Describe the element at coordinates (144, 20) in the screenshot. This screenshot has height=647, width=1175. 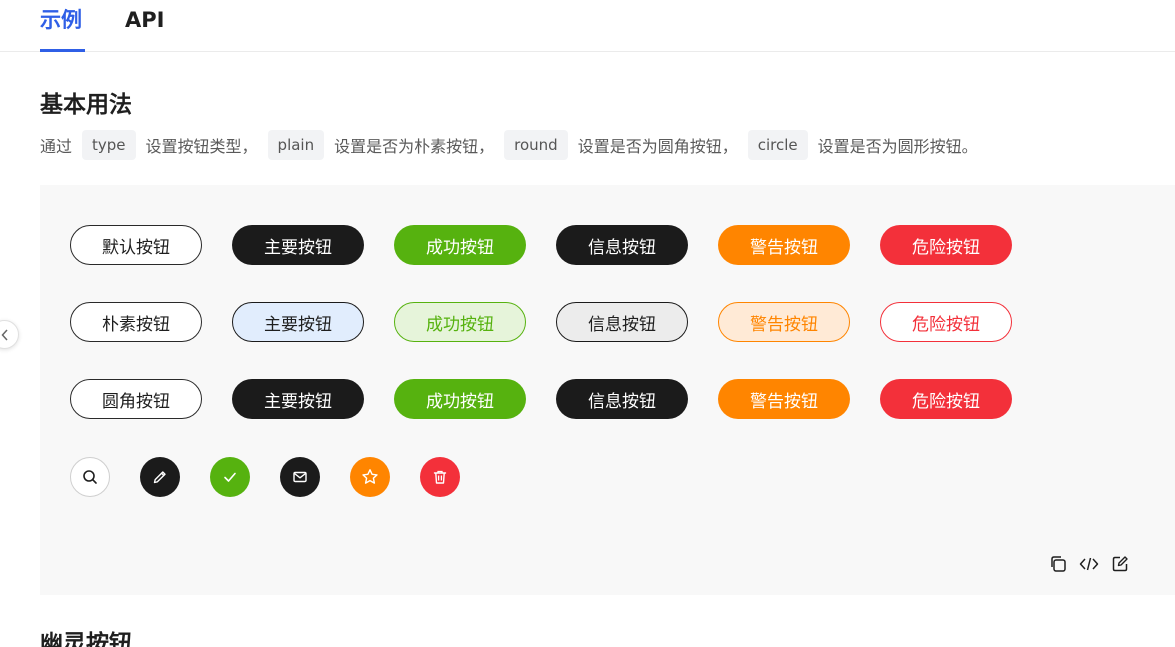
I see `tab-api: API` at that location.